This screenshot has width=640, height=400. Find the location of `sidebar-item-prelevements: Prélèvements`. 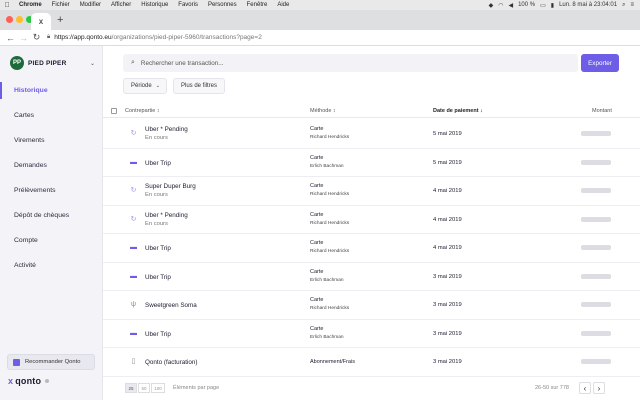

sidebar-item-prelevements: Prélèvements is located at coordinates (51, 190).